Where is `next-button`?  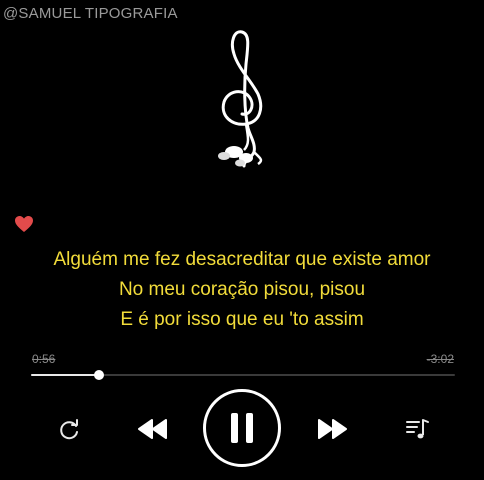
next-button is located at coordinates (332, 429).